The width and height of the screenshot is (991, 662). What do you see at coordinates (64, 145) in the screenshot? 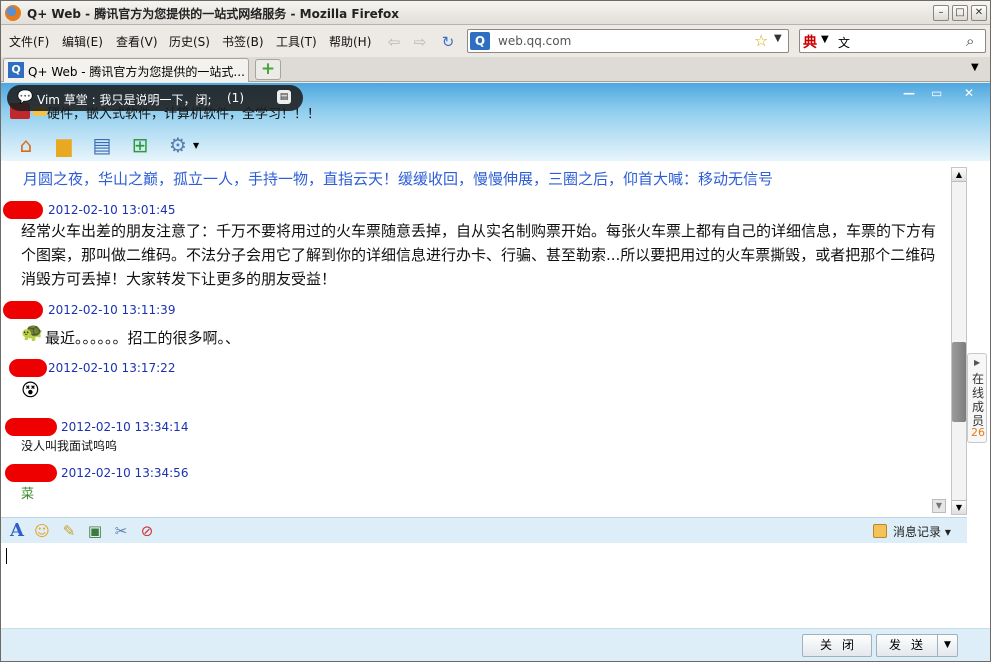
I see `folder-icon: ▆` at bounding box center [64, 145].